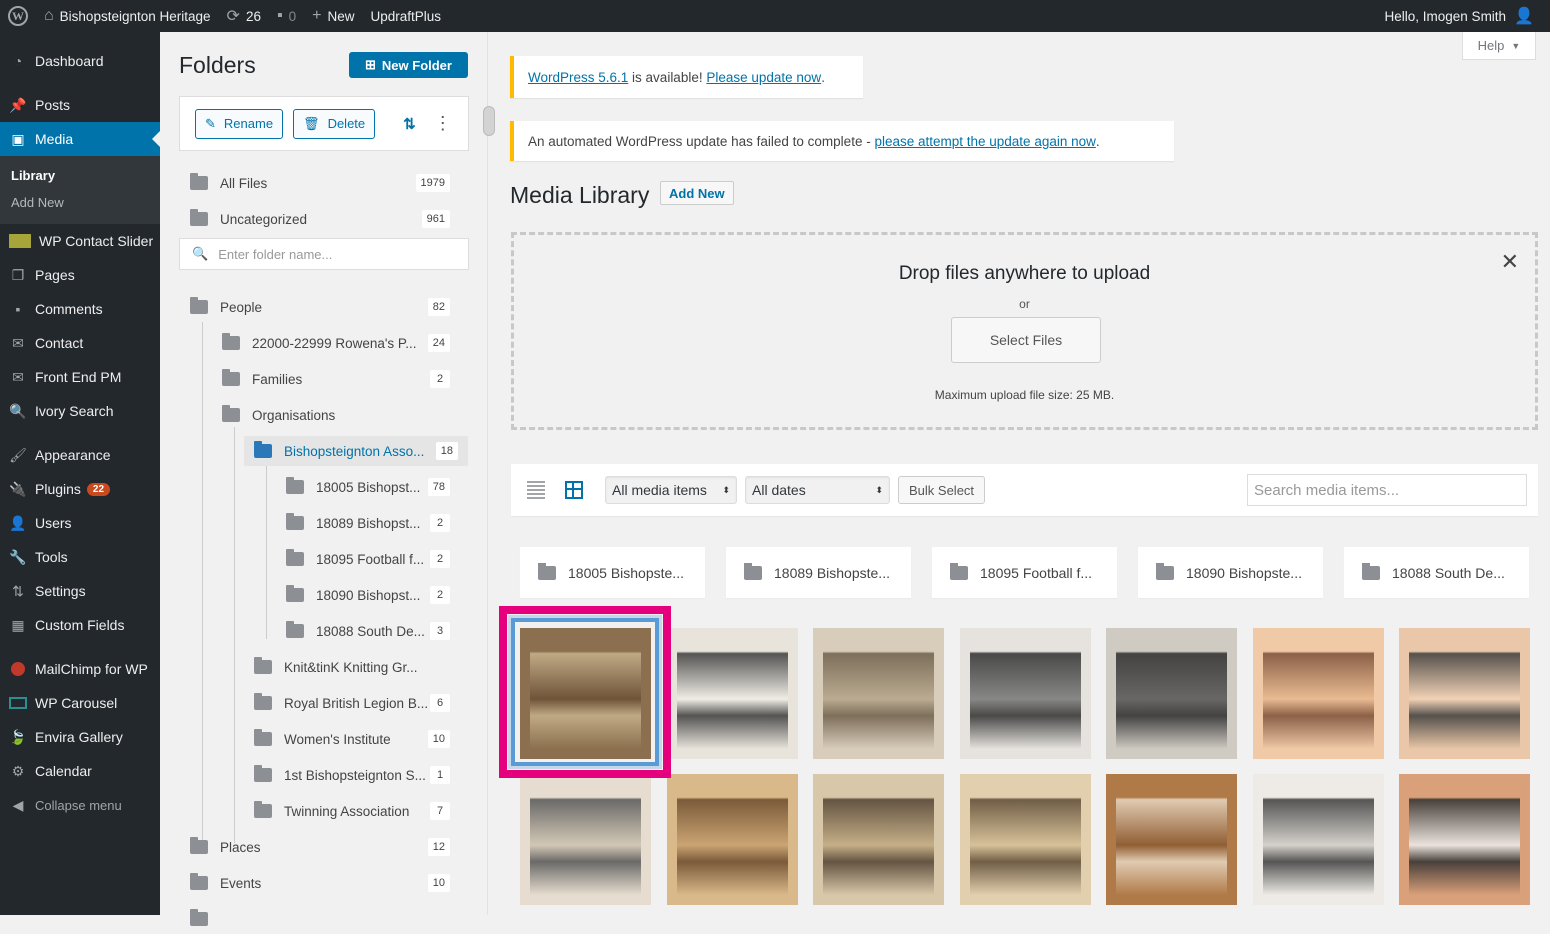  I want to click on sidebar-item-users: 👤 Users, so click(80, 523).